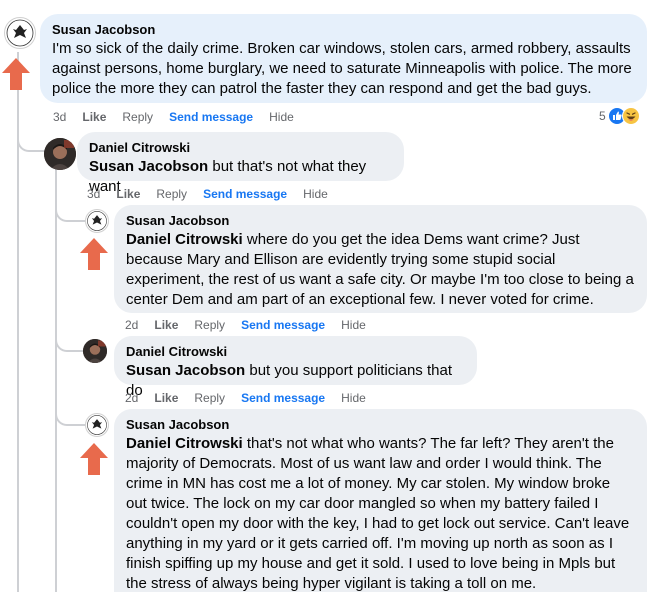  Describe the element at coordinates (630, 116) in the screenshot. I see `laugh-emoji-icon` at that location.